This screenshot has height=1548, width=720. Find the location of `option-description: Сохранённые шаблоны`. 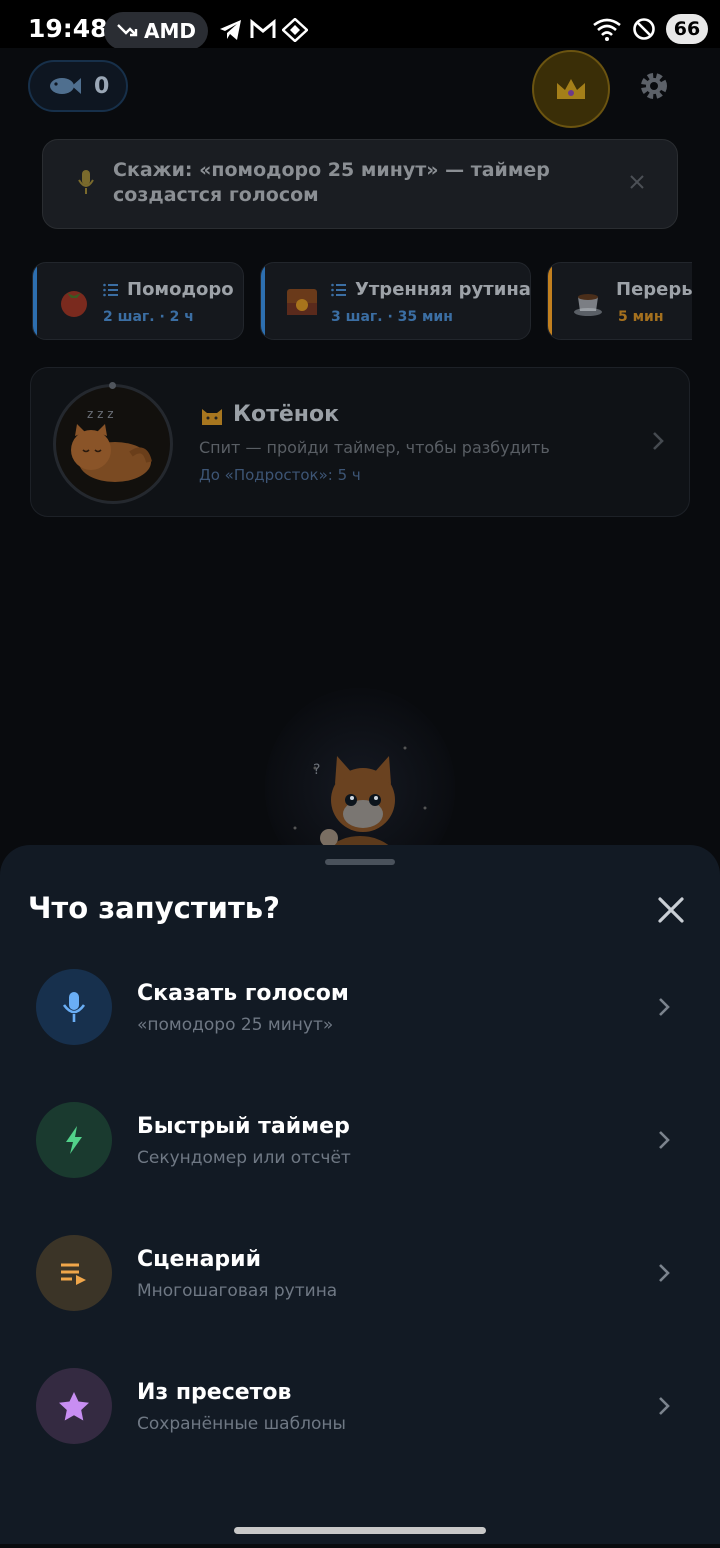

option-description: Сохранённые шаблоны is located at coordinates (241, 1424).